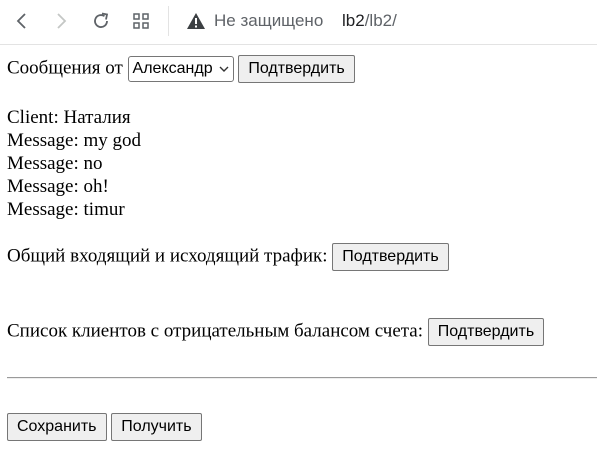 This screenshot has width=597, height=456. I want to click on toolbar-divider, so click(168, 21).